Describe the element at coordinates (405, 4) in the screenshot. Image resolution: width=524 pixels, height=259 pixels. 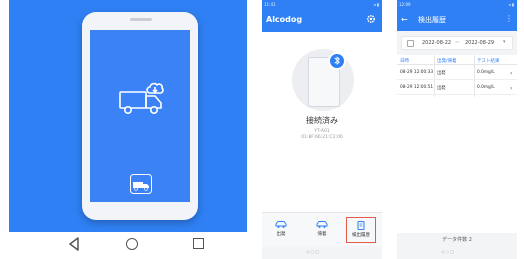
I see `status-time: 12:09` at that location.